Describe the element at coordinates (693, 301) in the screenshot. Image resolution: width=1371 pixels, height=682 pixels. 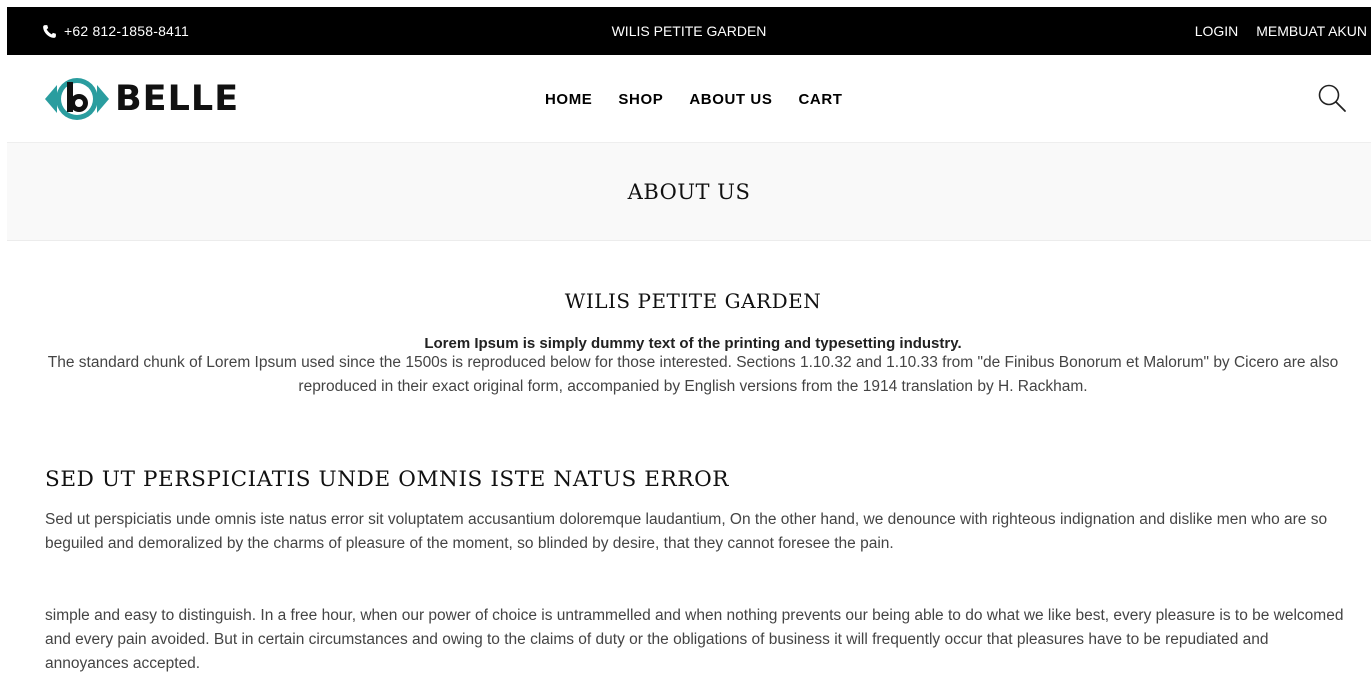
I see `content-heading: WILIS PETITE GARDEN` at that location.